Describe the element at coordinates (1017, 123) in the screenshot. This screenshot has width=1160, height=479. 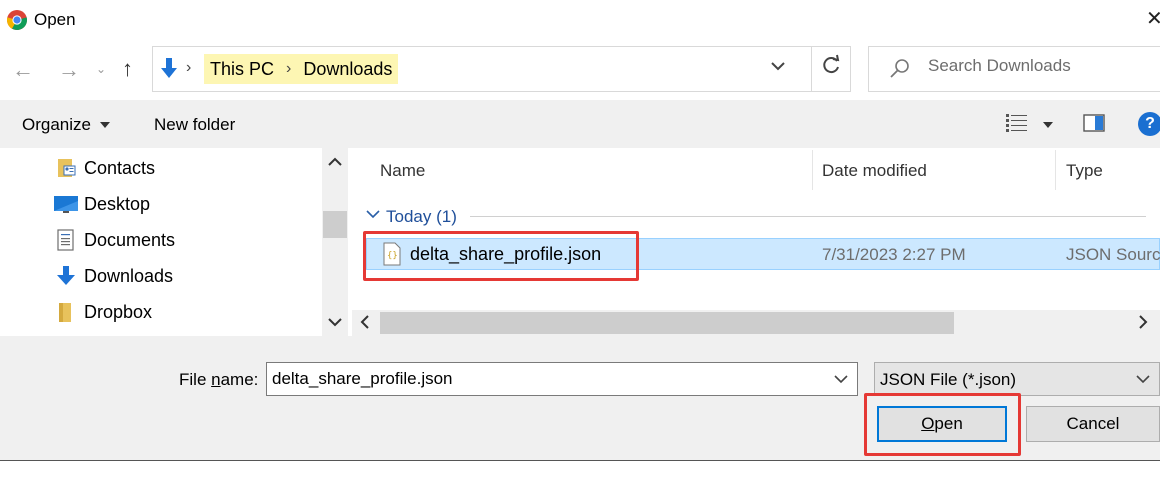
I see `view-options-icon` at that location.